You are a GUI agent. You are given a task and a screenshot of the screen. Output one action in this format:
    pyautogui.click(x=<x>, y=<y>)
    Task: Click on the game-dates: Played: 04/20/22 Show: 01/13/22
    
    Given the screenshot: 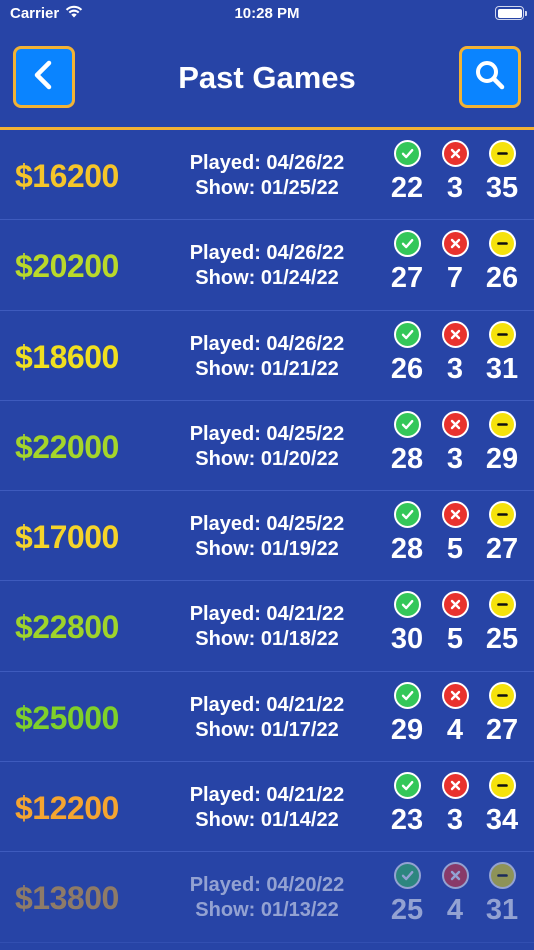 What is the action you would take?
    pyautogui.click(x=267, y=898)
    